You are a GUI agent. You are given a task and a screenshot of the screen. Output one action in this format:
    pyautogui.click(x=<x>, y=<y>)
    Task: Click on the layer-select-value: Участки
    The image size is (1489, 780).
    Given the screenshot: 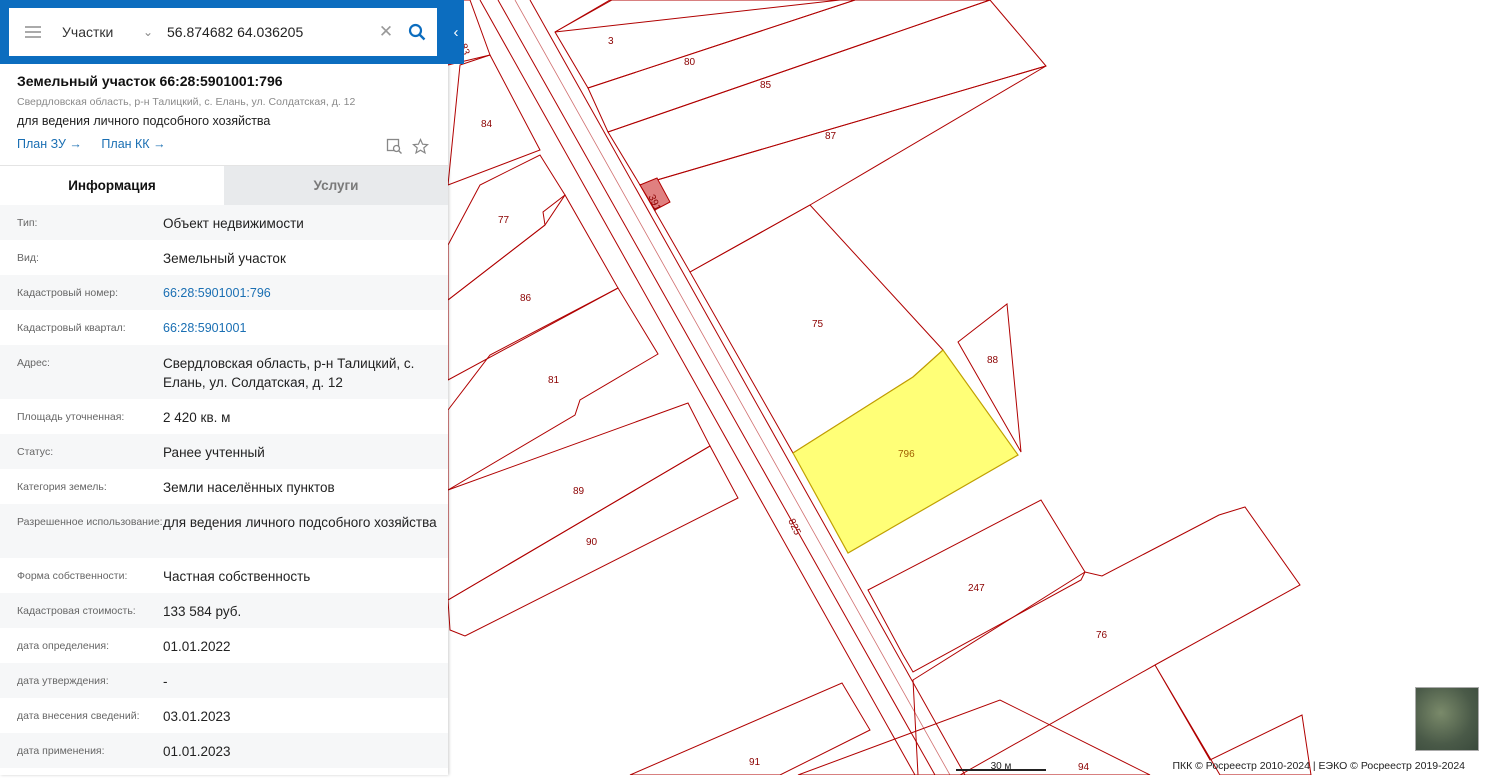 What is the action you would take?
    pyautogui.click(x=88, y=32)
    